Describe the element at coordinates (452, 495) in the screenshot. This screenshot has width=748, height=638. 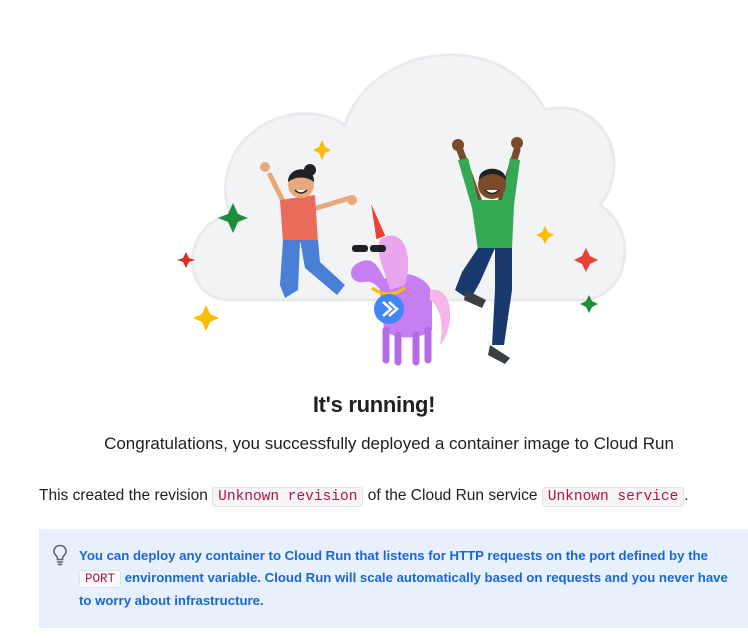
I see `revision-middle: of the Cloud Run service` at that location.